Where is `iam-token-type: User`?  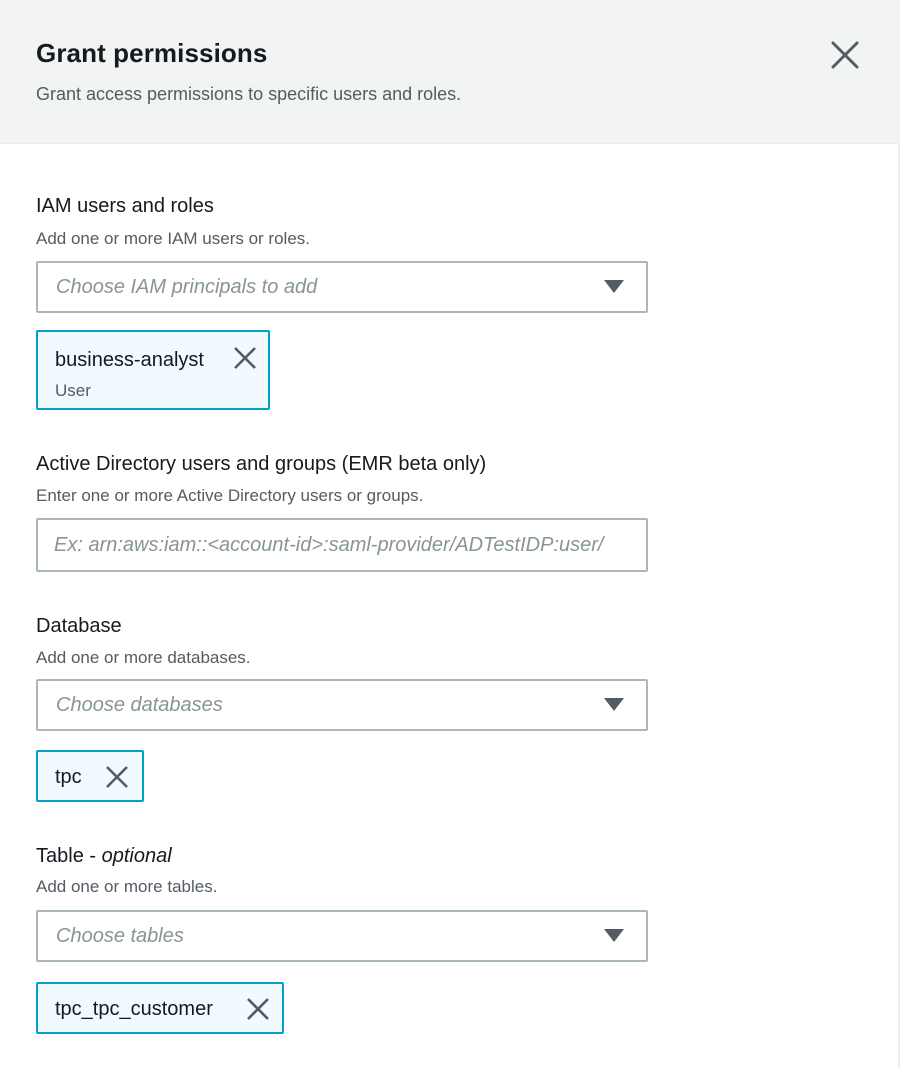
iam-token-type: User is located at coordinates (73, 390).